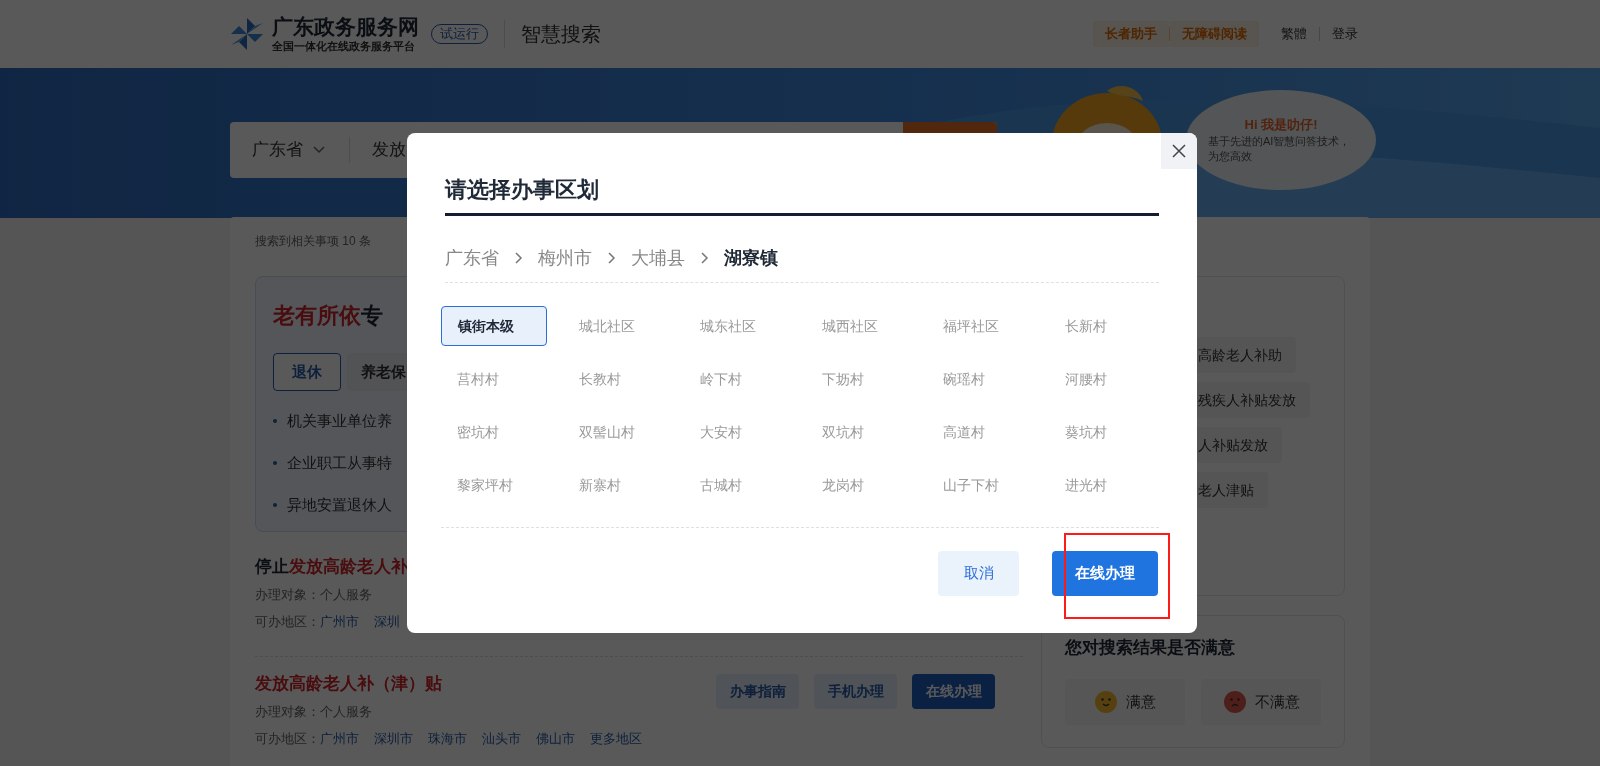 The width and height of the screenshot is (1600, 766). What do you see at coordinates (448, 684) in the screenshot?
I see `result-title: 发放高龄老人补（津）贴` at bounding box center [448, 684].